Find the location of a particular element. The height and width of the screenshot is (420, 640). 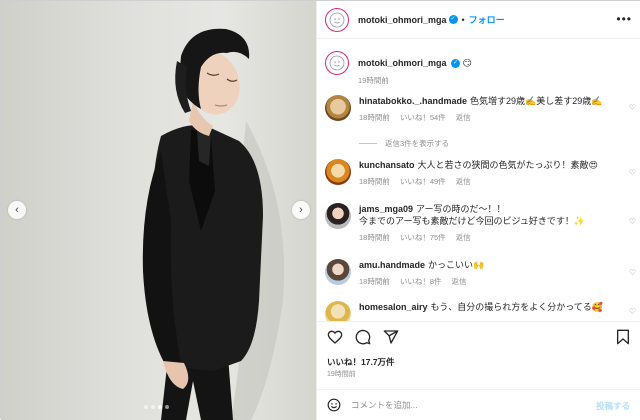

post-actions: いいね！17.7万件 19時間前 is located at coordinates (478, 352).